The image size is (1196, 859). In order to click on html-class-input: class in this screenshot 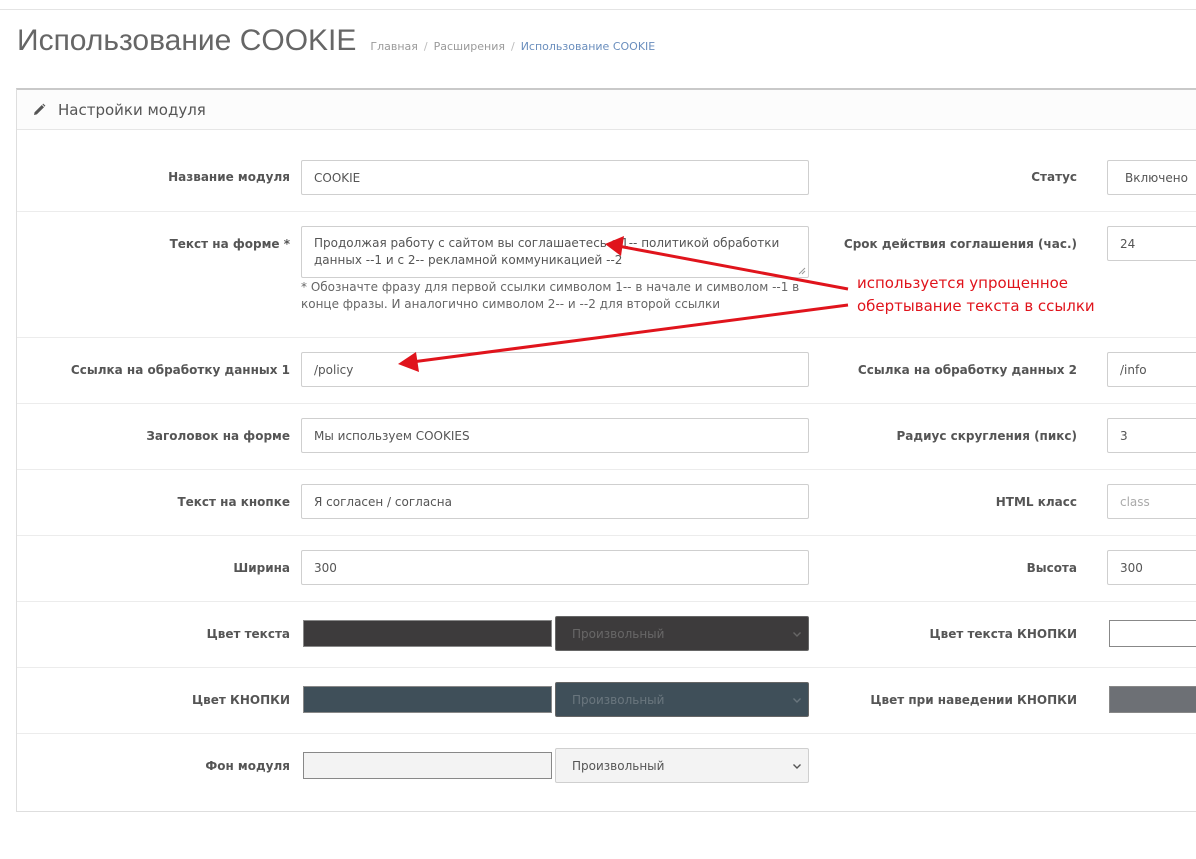, I will do `click(1151, 501)`.